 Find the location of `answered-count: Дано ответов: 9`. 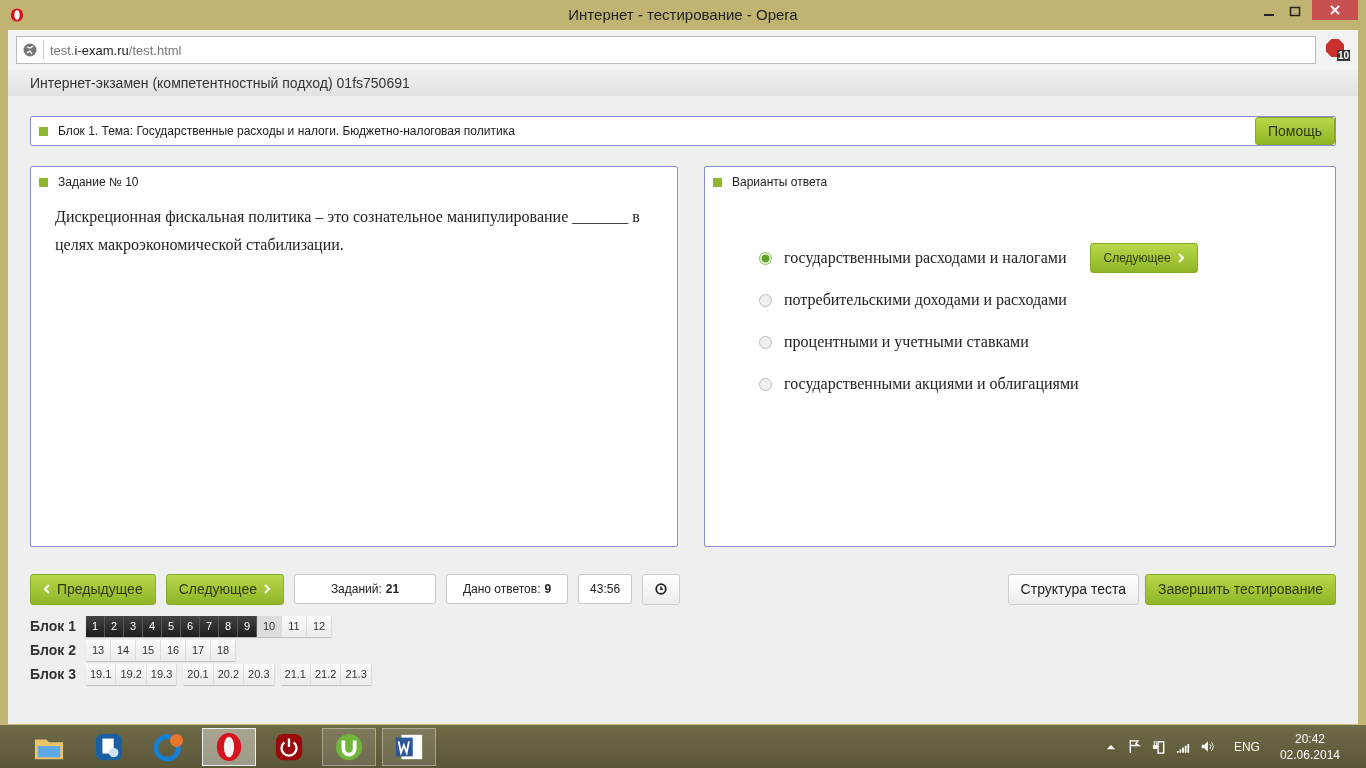

answered-count: Дано ответов: 9 is located at coordinates (507, 589).